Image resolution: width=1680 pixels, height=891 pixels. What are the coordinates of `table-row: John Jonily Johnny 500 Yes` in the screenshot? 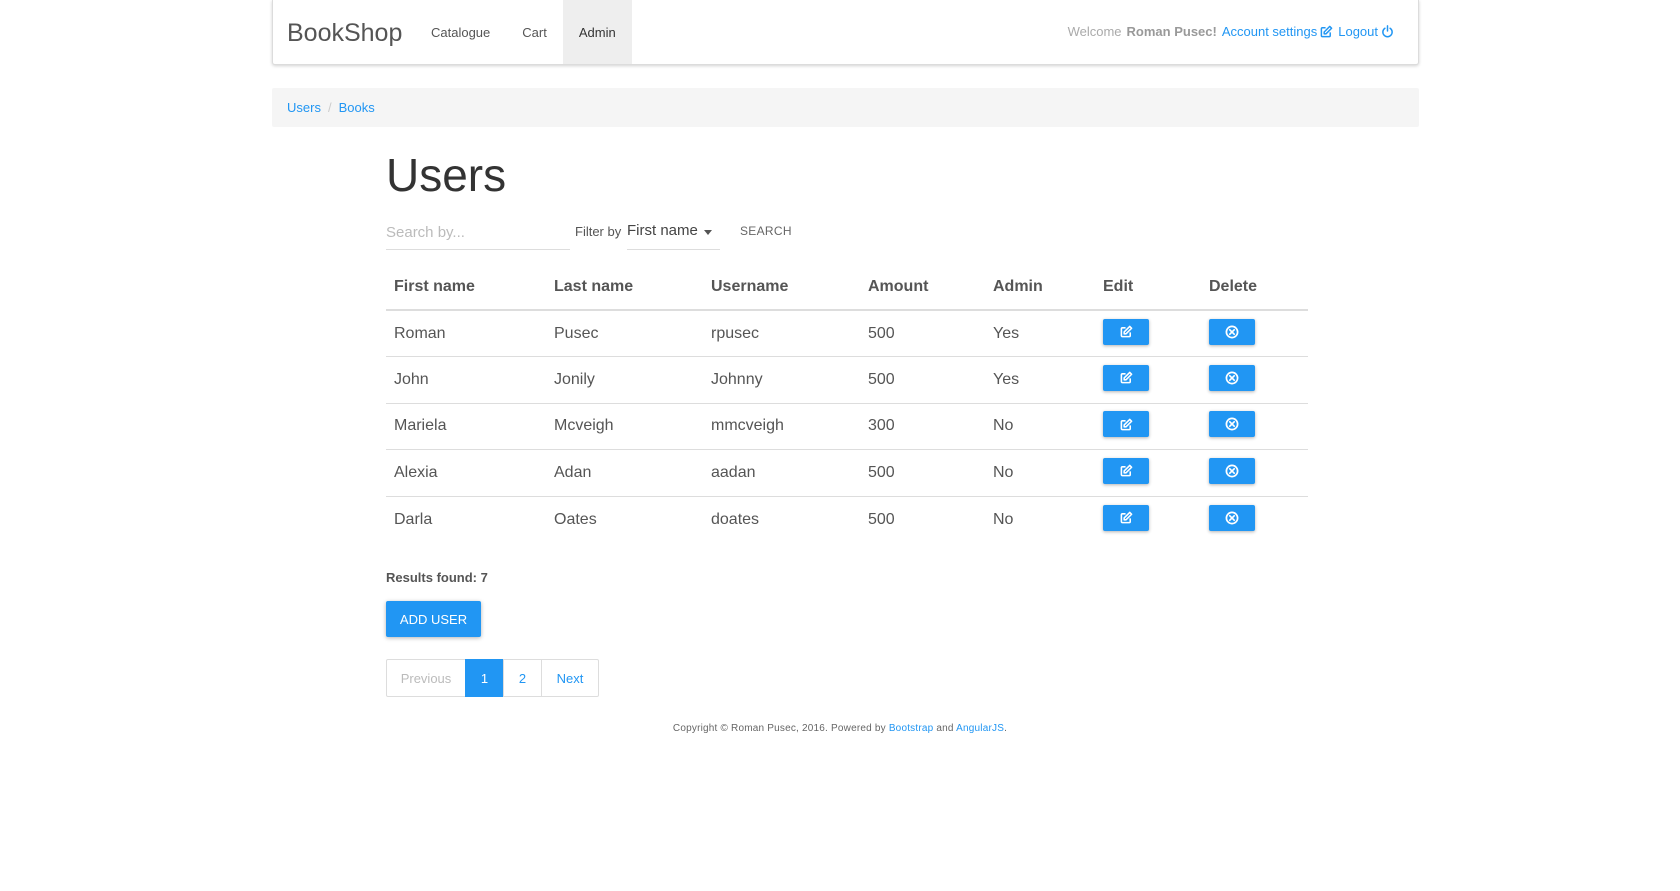 It's located at (847, 379).